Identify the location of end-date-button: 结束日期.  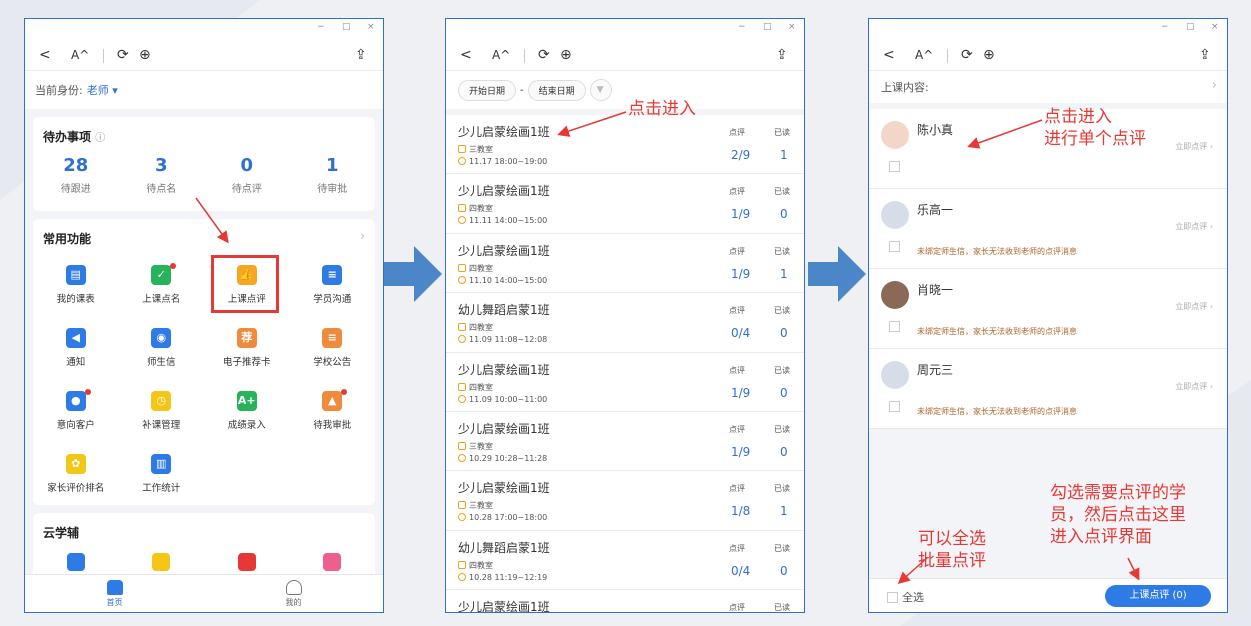
(556, 90).